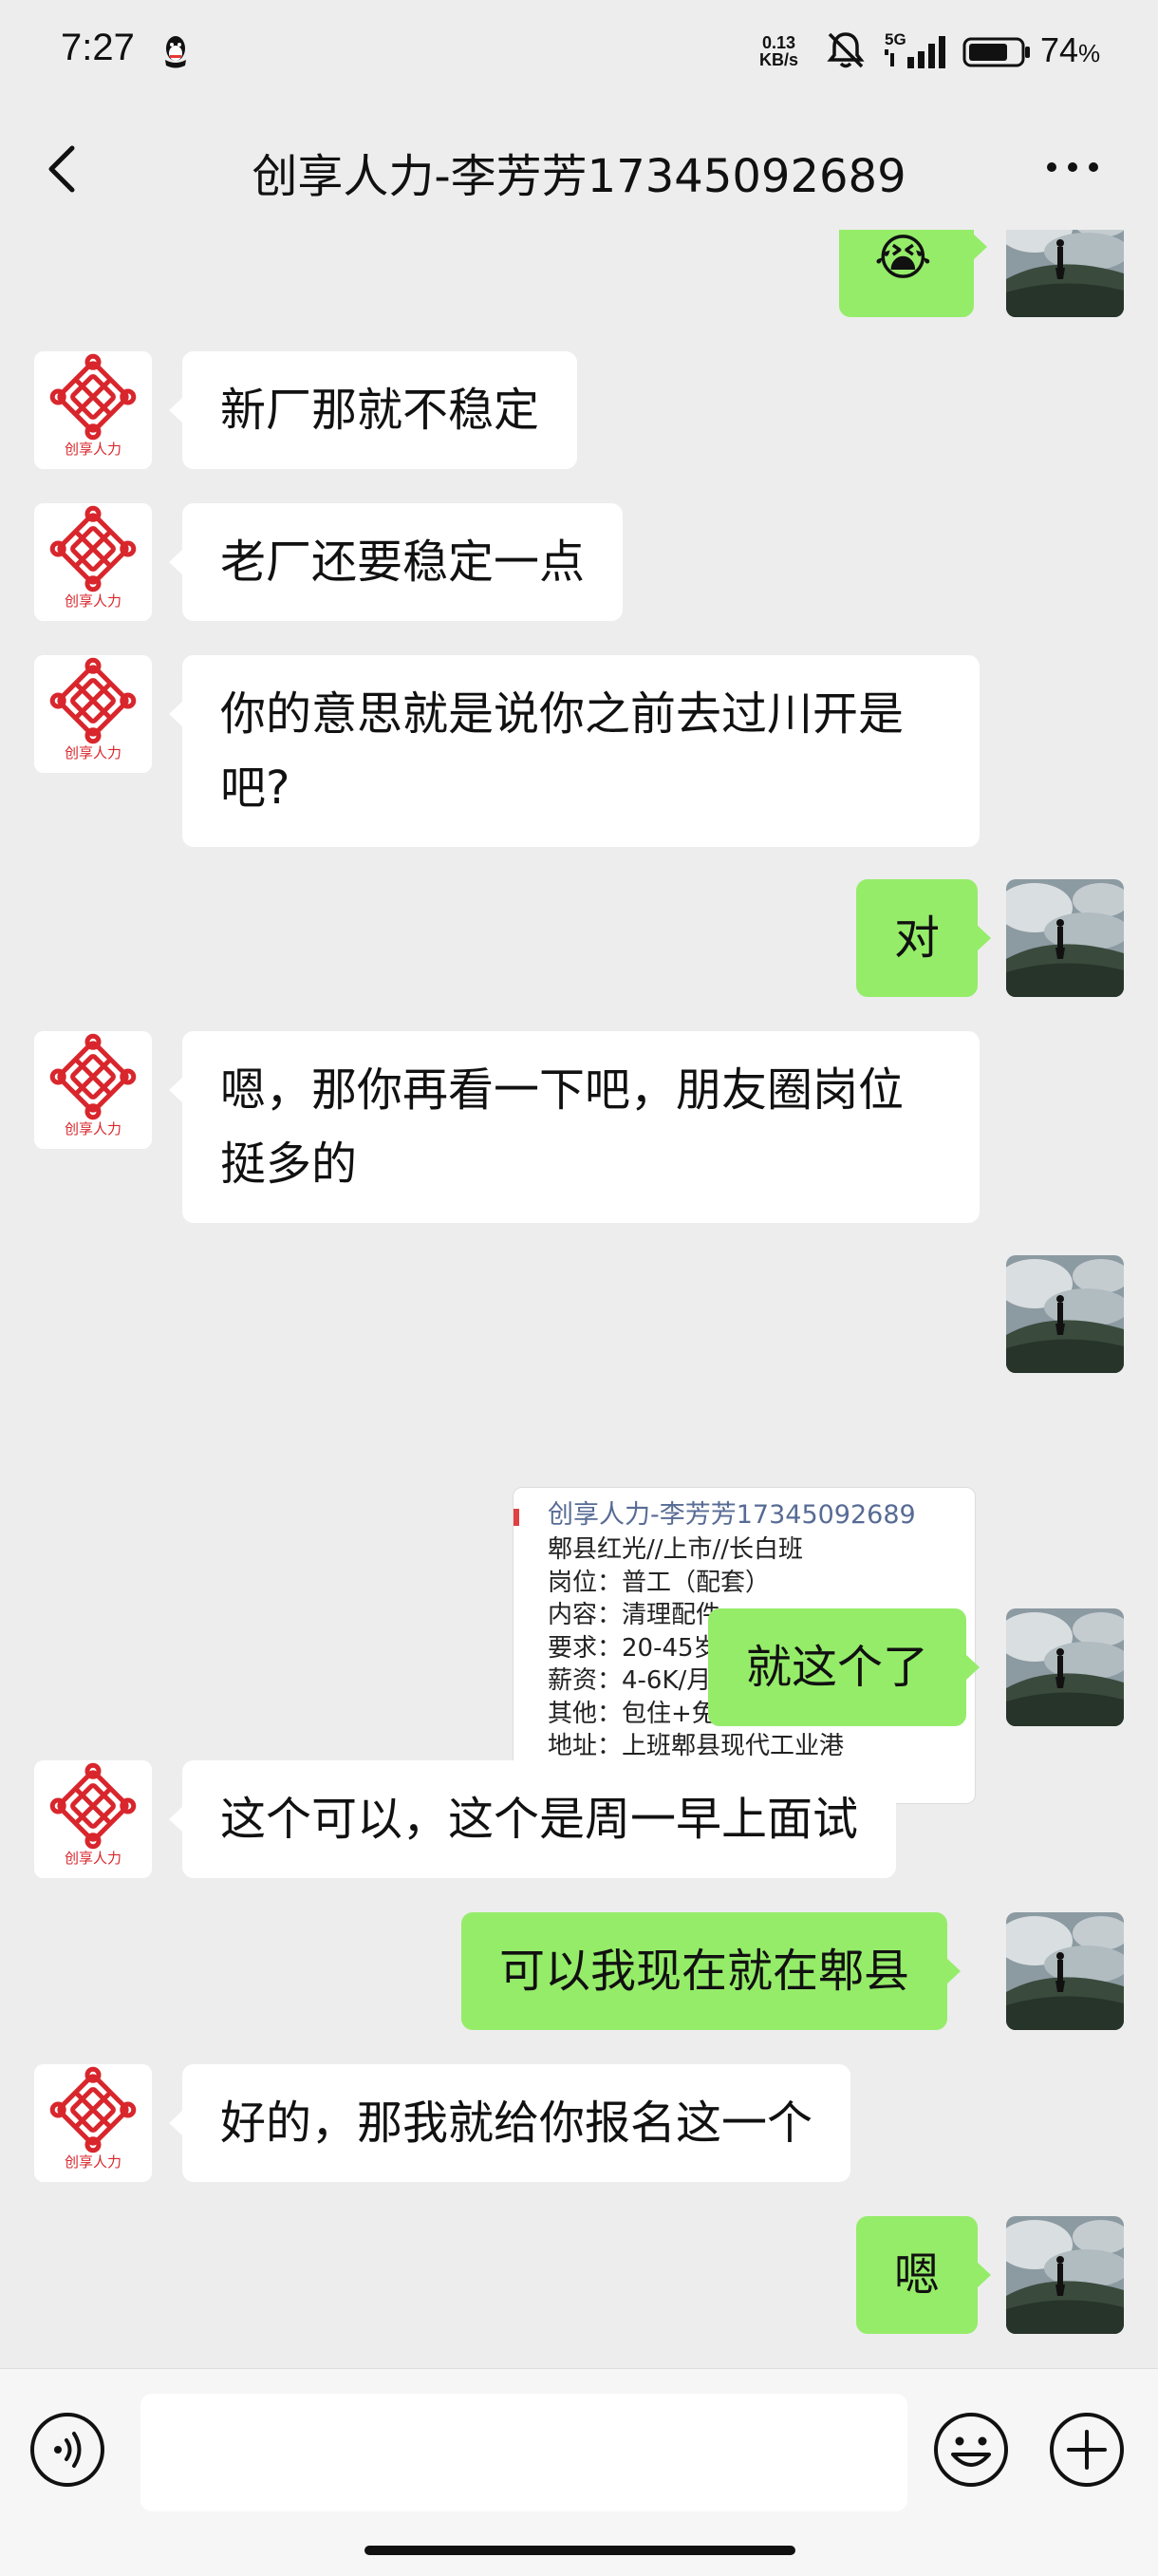  What do you see at coordinates (373, 410) in the screenshot?
I see `message-bubble: 新厂那就不稳定` at bounding box center [373, 410].